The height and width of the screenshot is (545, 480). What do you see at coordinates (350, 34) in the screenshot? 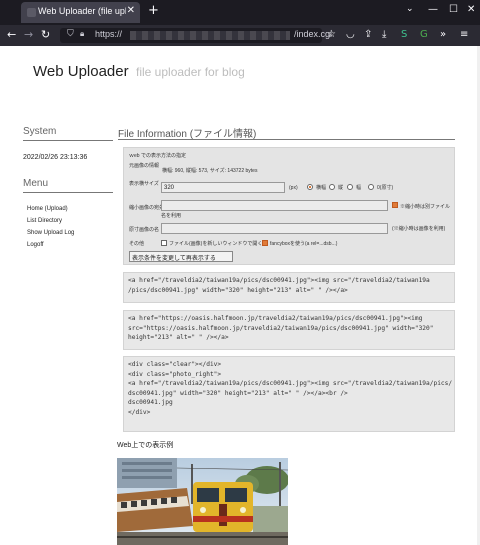
I see `pocket-icon: ◡` at bounding box center [350, 34].